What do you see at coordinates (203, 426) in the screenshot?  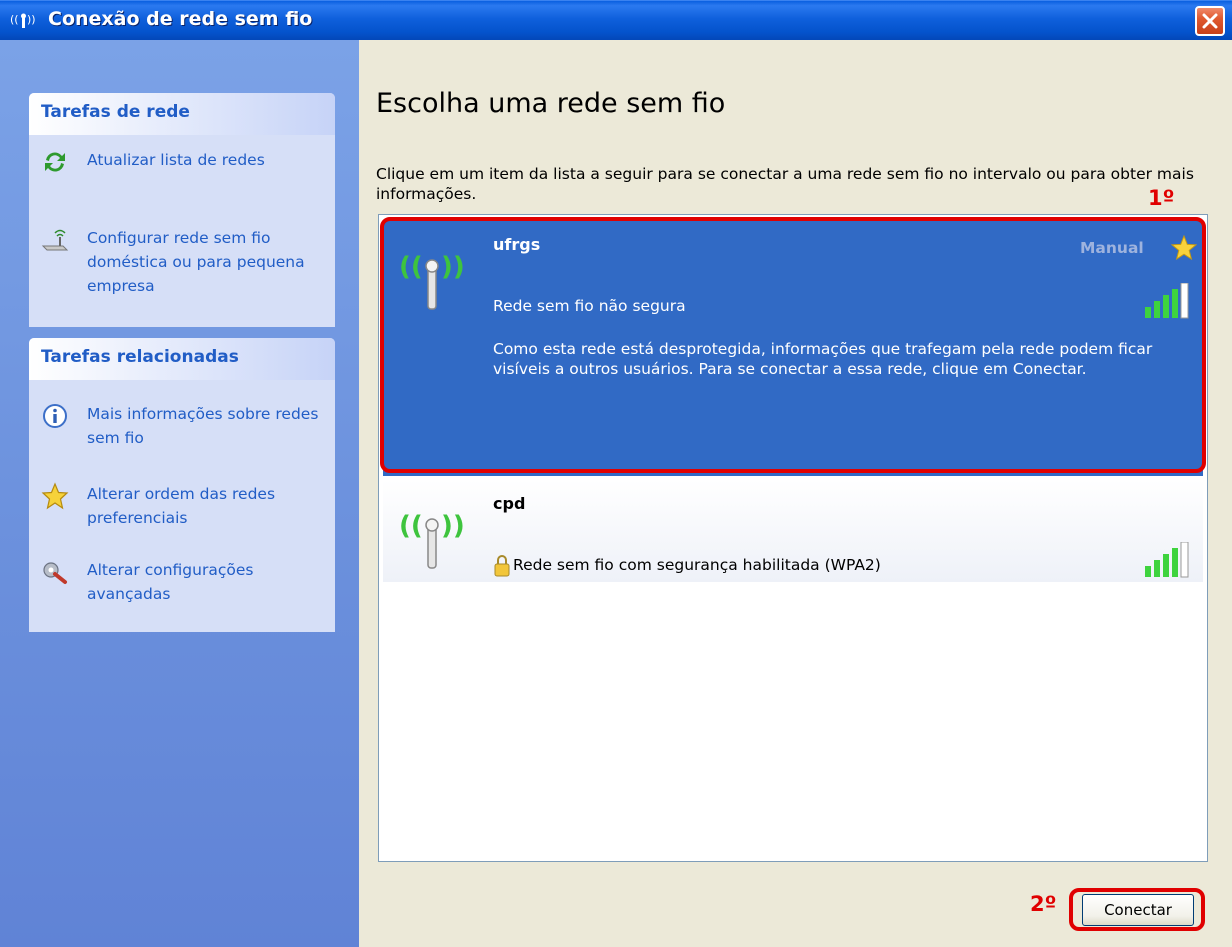 I see `task-label: Mais informações sobre redes sem fio` at bounding box center [203, 426].